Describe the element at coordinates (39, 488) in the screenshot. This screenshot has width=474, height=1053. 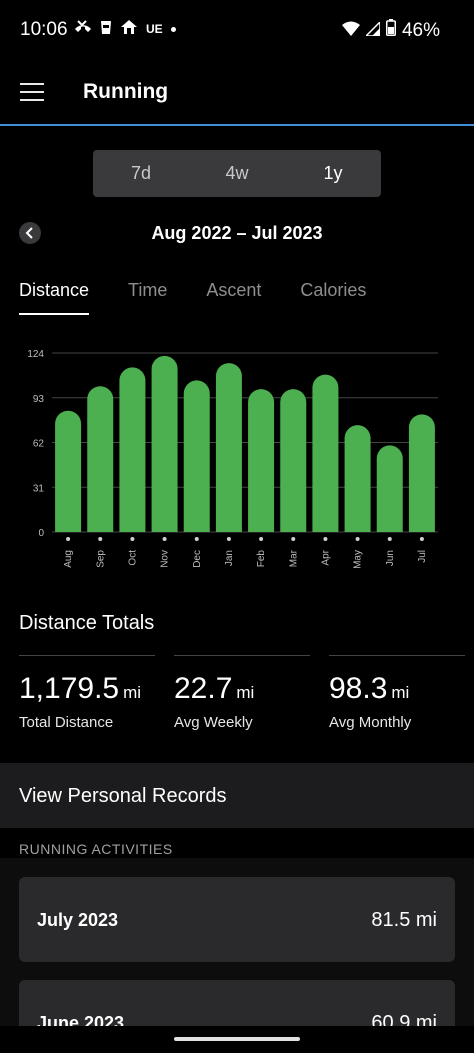
I see `y-tick-label: 31` at that location.